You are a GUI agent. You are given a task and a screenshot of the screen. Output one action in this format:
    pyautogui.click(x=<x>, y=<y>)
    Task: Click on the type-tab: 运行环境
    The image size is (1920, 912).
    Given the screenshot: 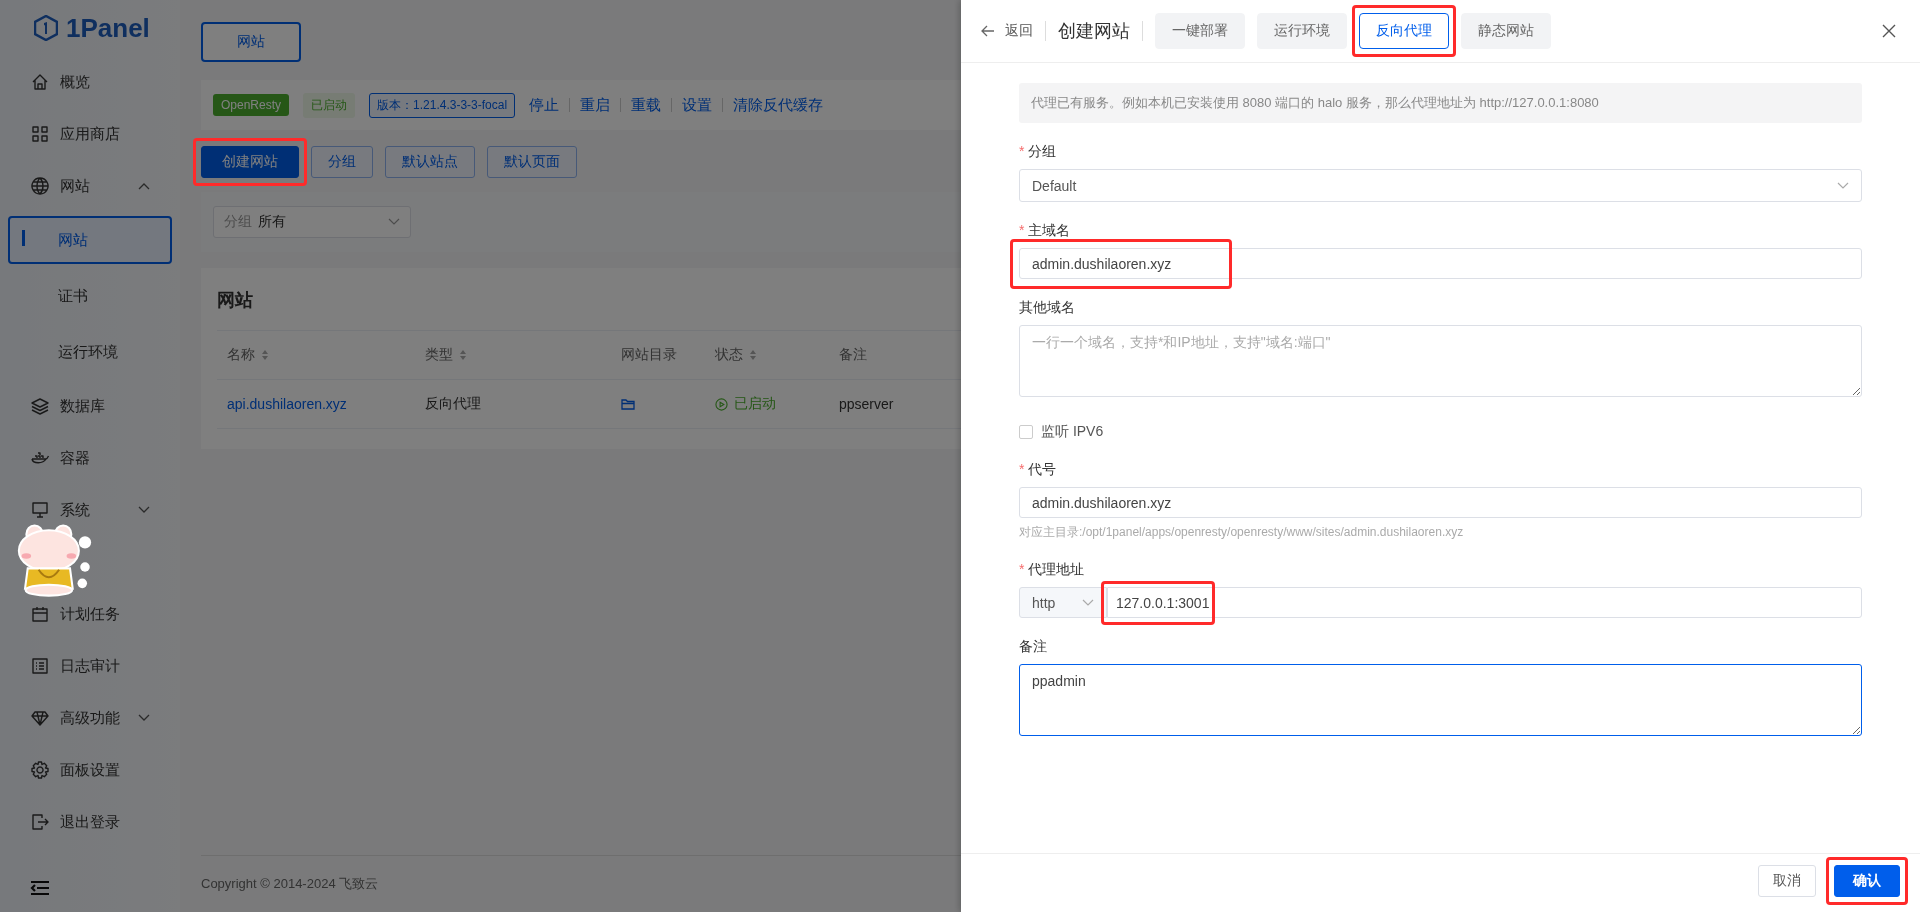 What is the action you would take?
    pyautogui.click(x=1302, y=31)
    